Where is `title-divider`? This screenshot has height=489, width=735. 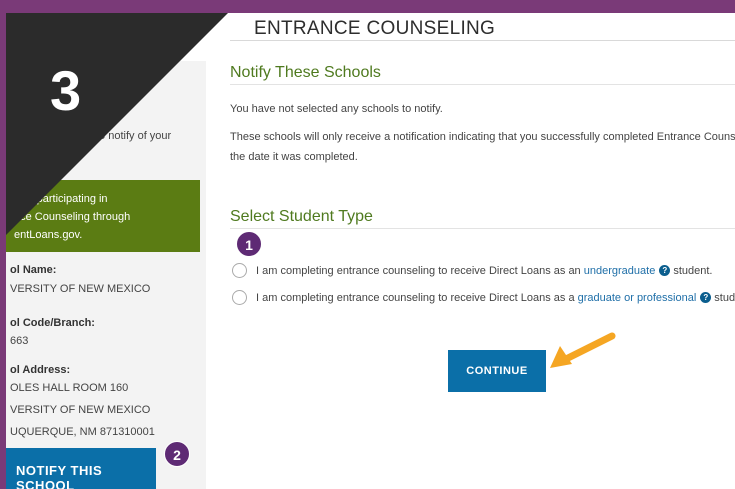
title-divider is located at coordinates (482, 40).